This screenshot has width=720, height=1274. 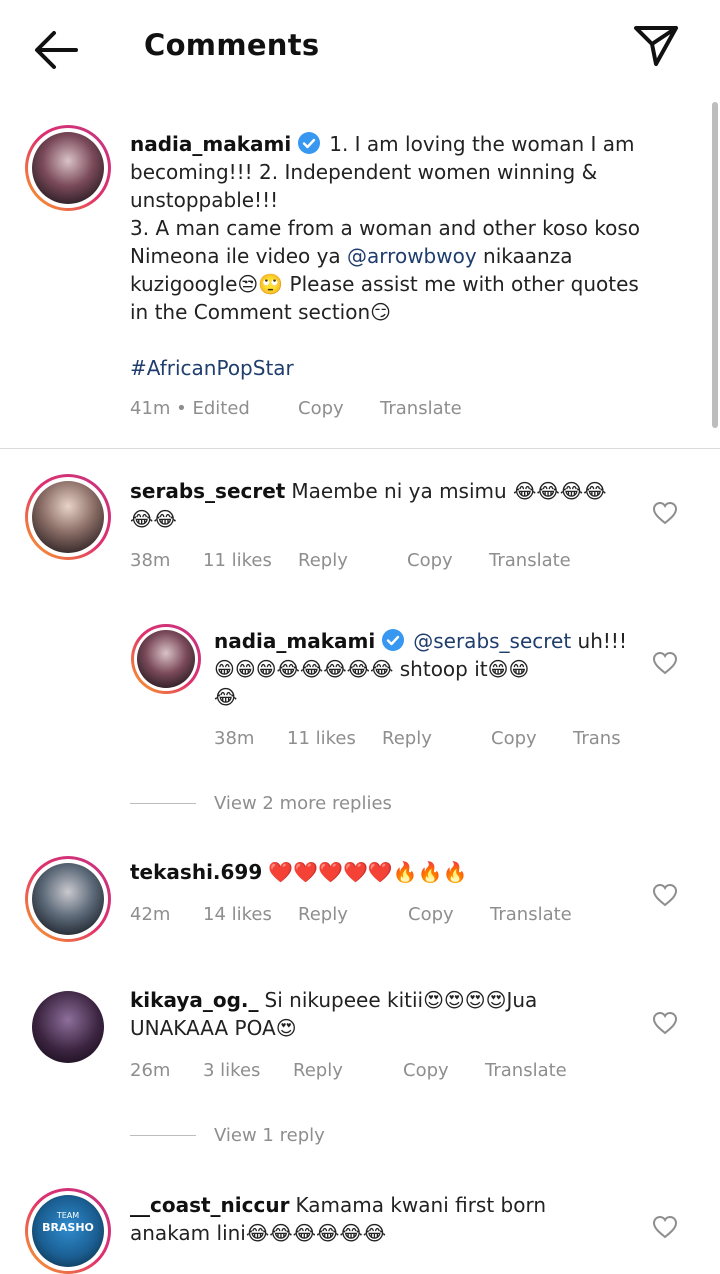 What do you see at coordinates (303, 803) in the screenshot?
I see `view-more-replies-button: View 2 more replies` at bounding box center [303, 803].